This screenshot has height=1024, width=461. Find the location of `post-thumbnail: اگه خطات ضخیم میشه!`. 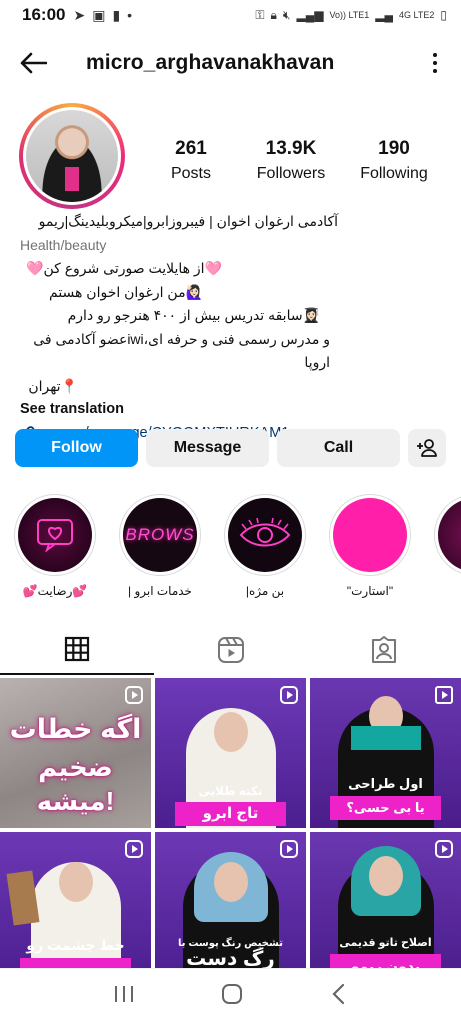

post-thumbnail: اگه خطات ضخیم میشه! is located at coordinates (75, 753).